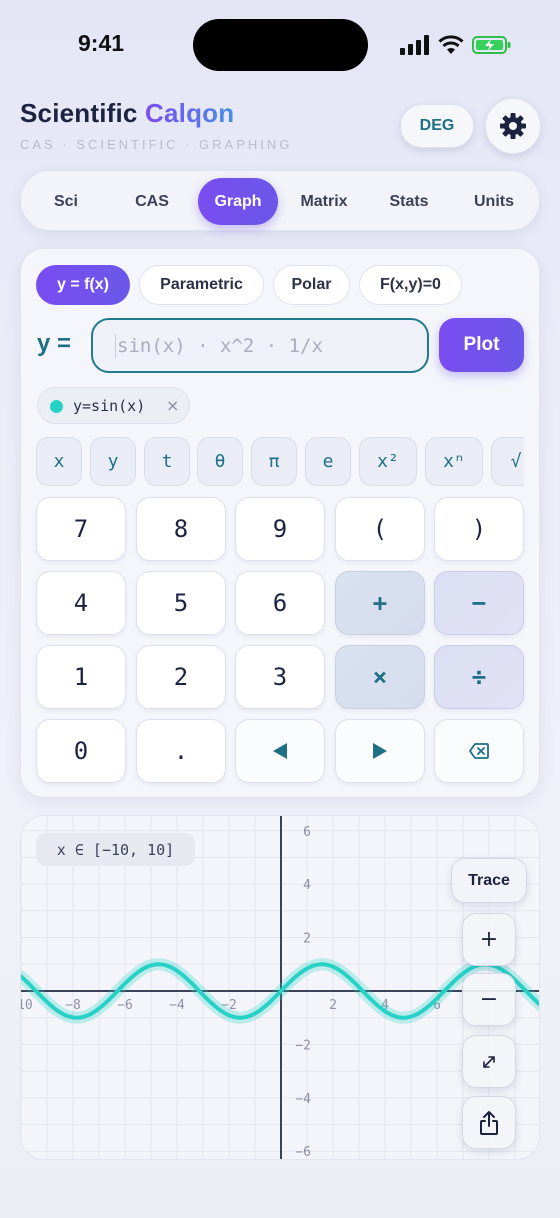 This screenshot has width=560, height=1218. What do you see at coordinates (414, 45) in the screenshot?
I see `signal-icon` at bounding box center [414, 45].